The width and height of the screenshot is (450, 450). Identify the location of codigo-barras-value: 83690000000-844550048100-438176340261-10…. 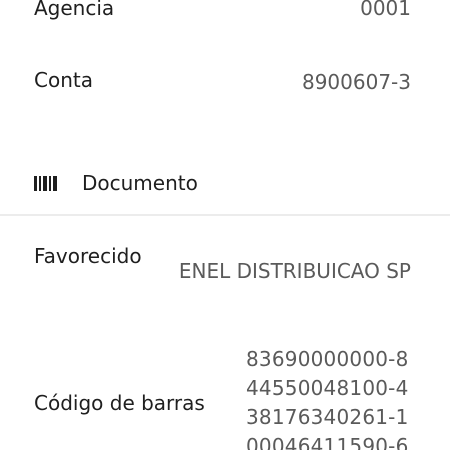
(331, 397).